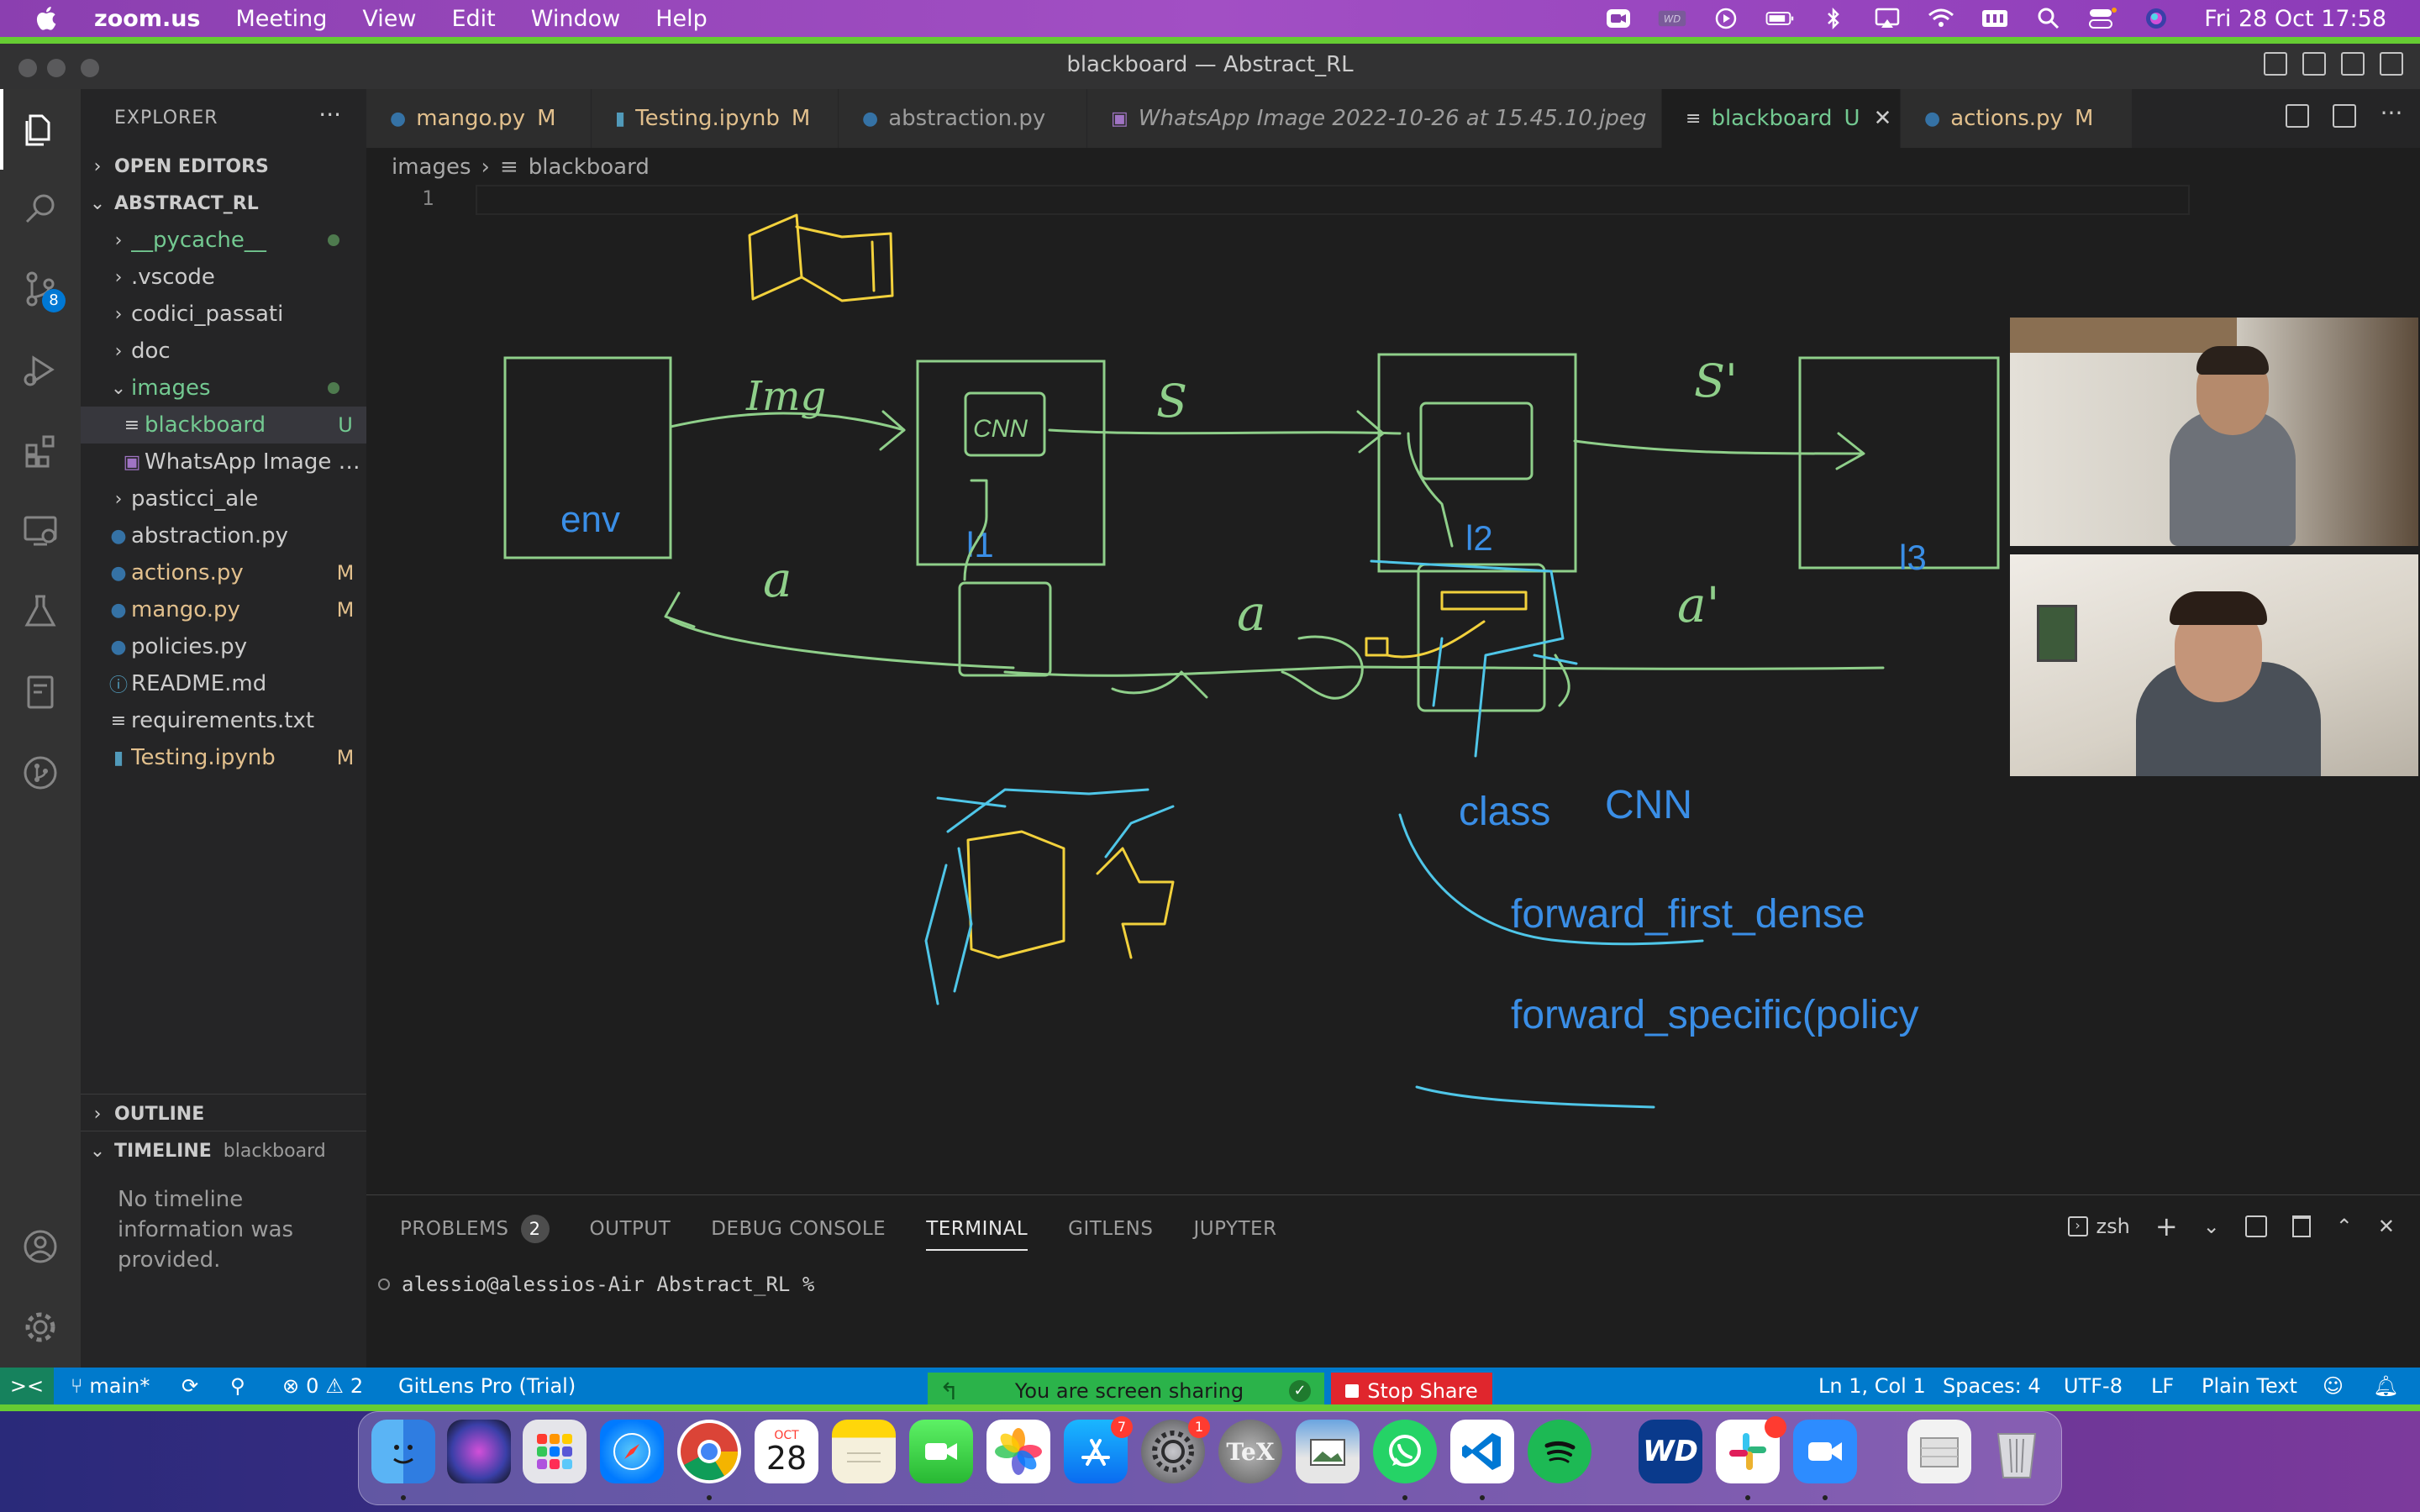  What do you see at coordinates (475, 1229) in the screenshot?
I see `panel-tab-problems: PROBLEMS 2` at bounding box center [475, 1229].